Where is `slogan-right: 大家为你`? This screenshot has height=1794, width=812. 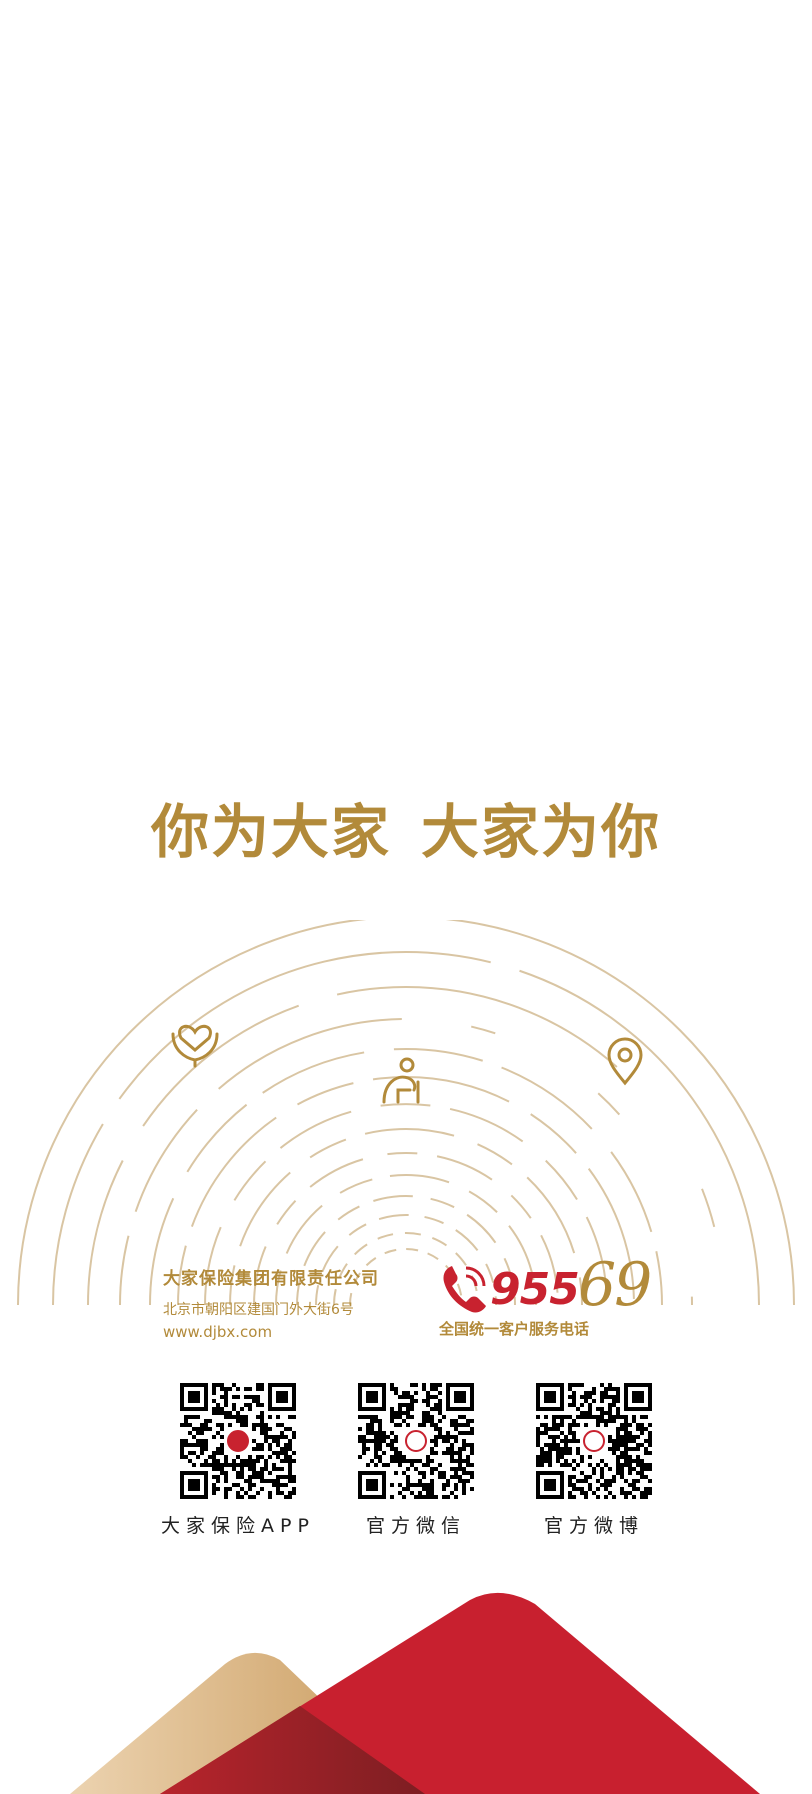 slogan-right: 大家为你 is located at coordinates (541, 832).